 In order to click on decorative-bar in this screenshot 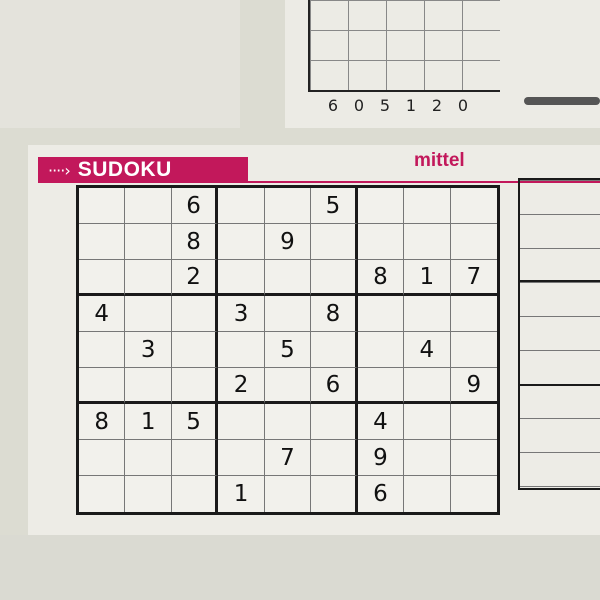, I will do `click(562, 101)`.